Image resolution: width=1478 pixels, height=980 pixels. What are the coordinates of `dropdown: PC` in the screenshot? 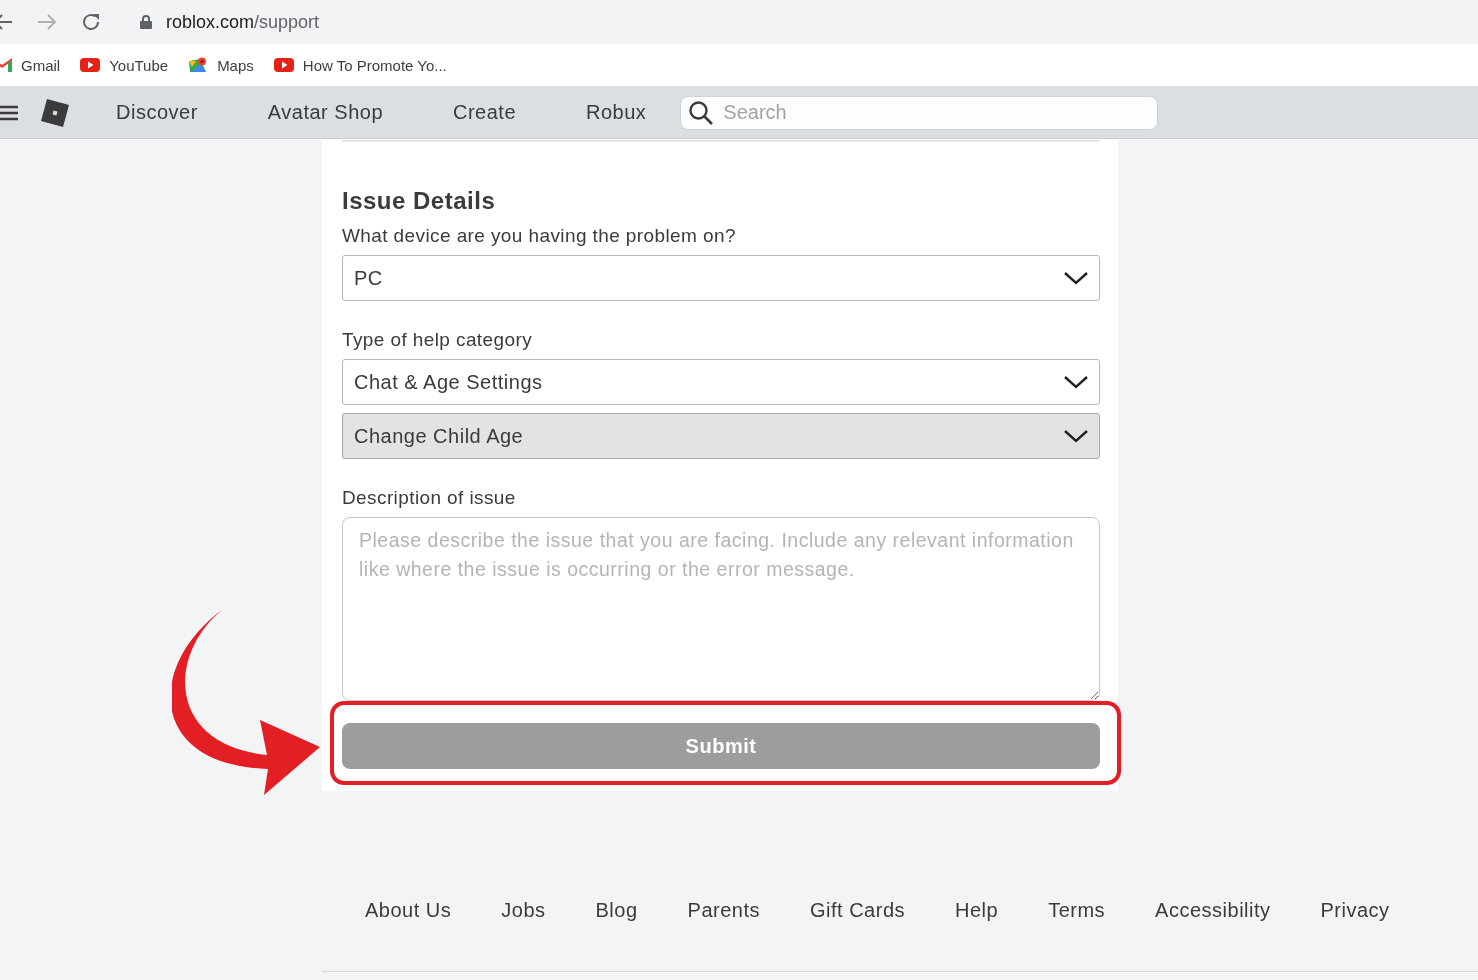 It's located at (721, 278).